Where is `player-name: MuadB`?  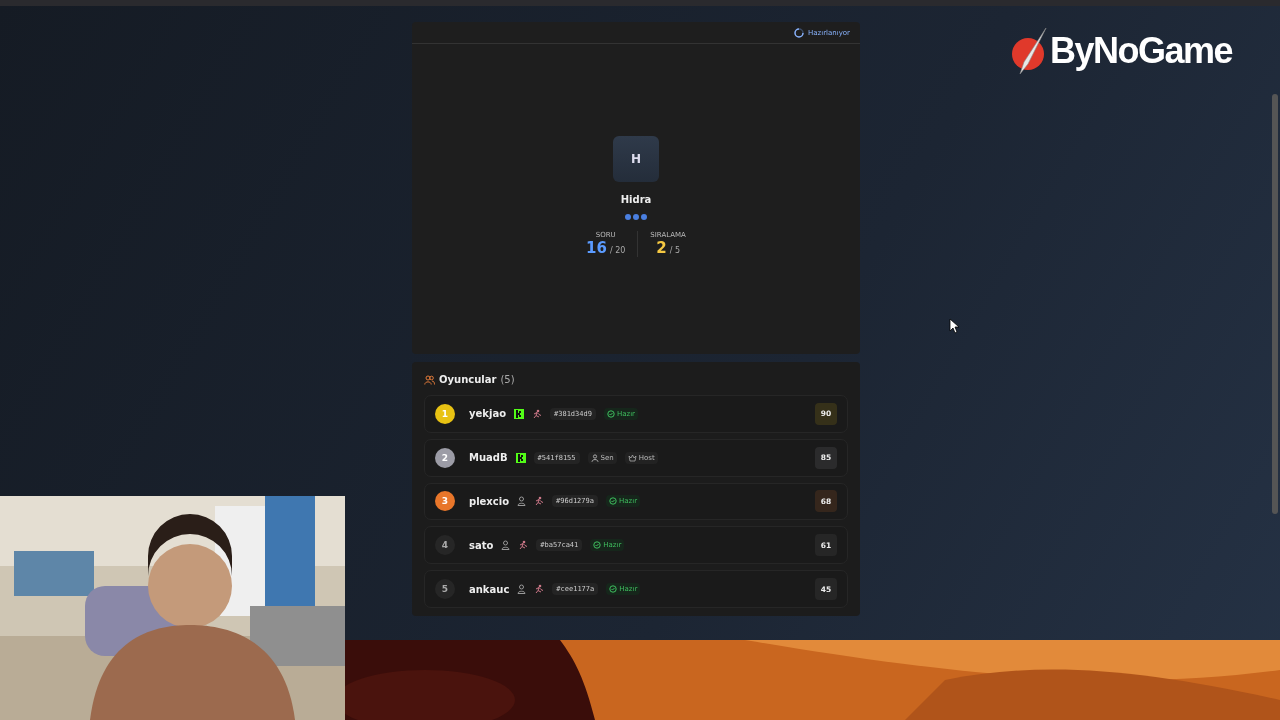
player-name: MuadB is located at coordinates (488, 458).